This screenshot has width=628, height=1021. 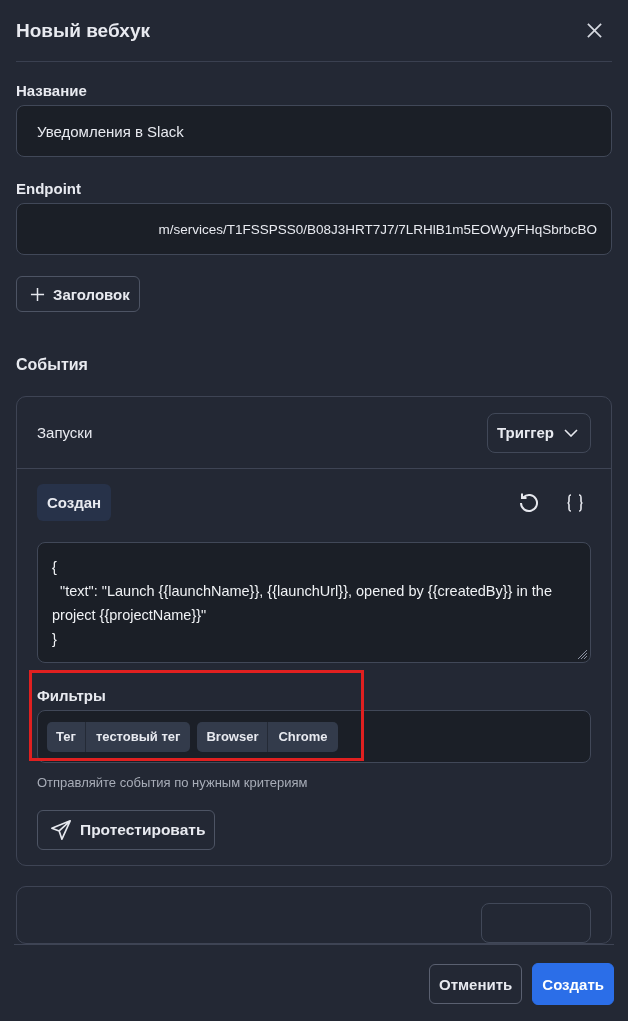 What do you see at coordinates (72, 695) in the screenshot?
I see `filters-label: Фильтры` at bounding box center [72, 695].